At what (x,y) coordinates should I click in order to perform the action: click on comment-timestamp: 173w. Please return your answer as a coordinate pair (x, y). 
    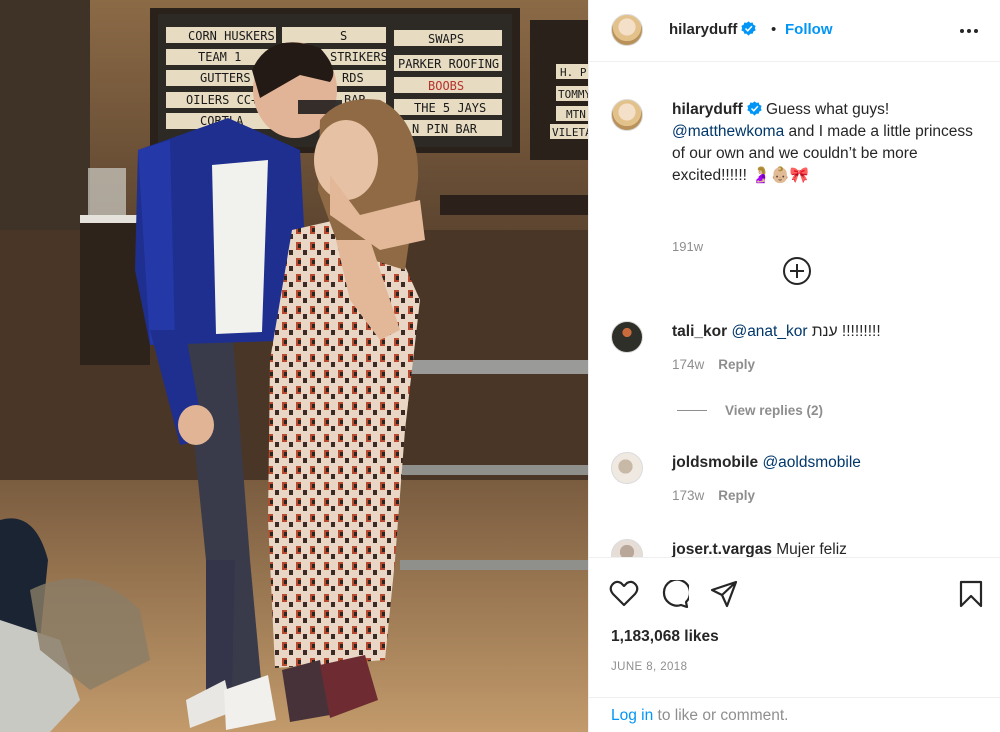
    Looking at the image, I should click on (688, 495).